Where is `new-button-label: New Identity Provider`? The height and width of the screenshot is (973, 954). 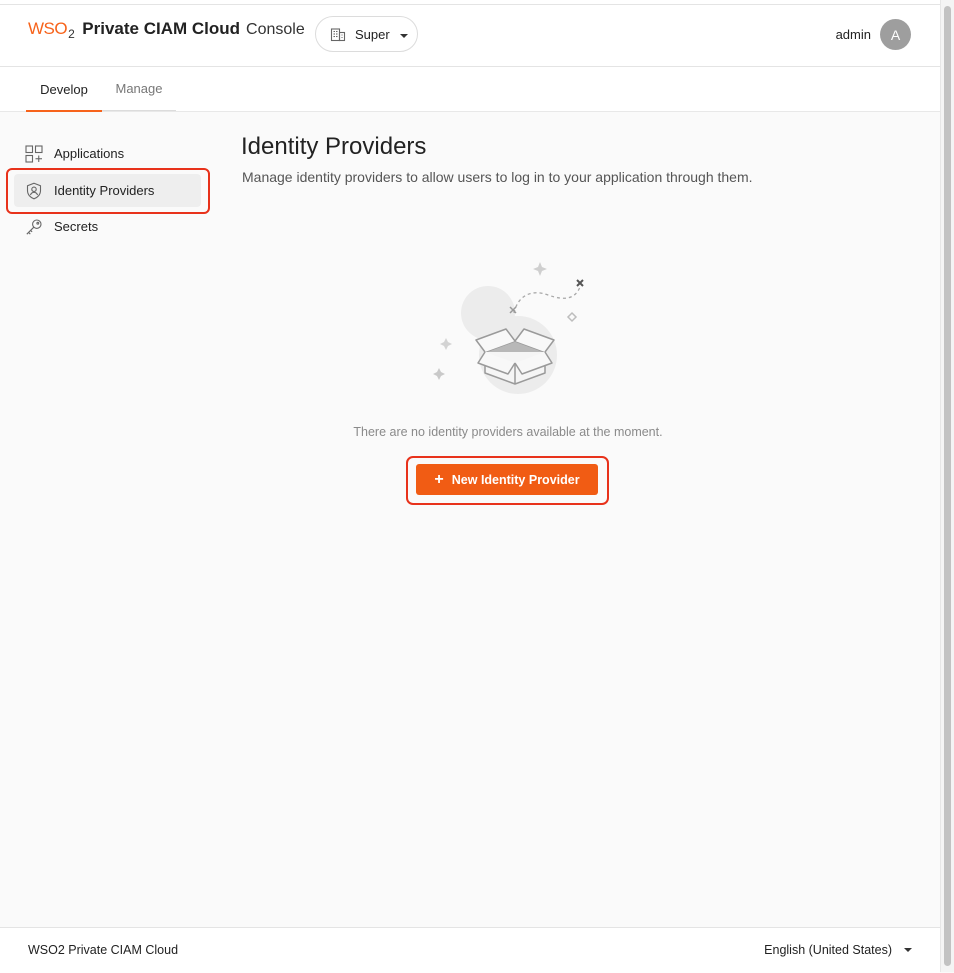
new-button-label: New Identity Provider is located at coordinates (515, 479).